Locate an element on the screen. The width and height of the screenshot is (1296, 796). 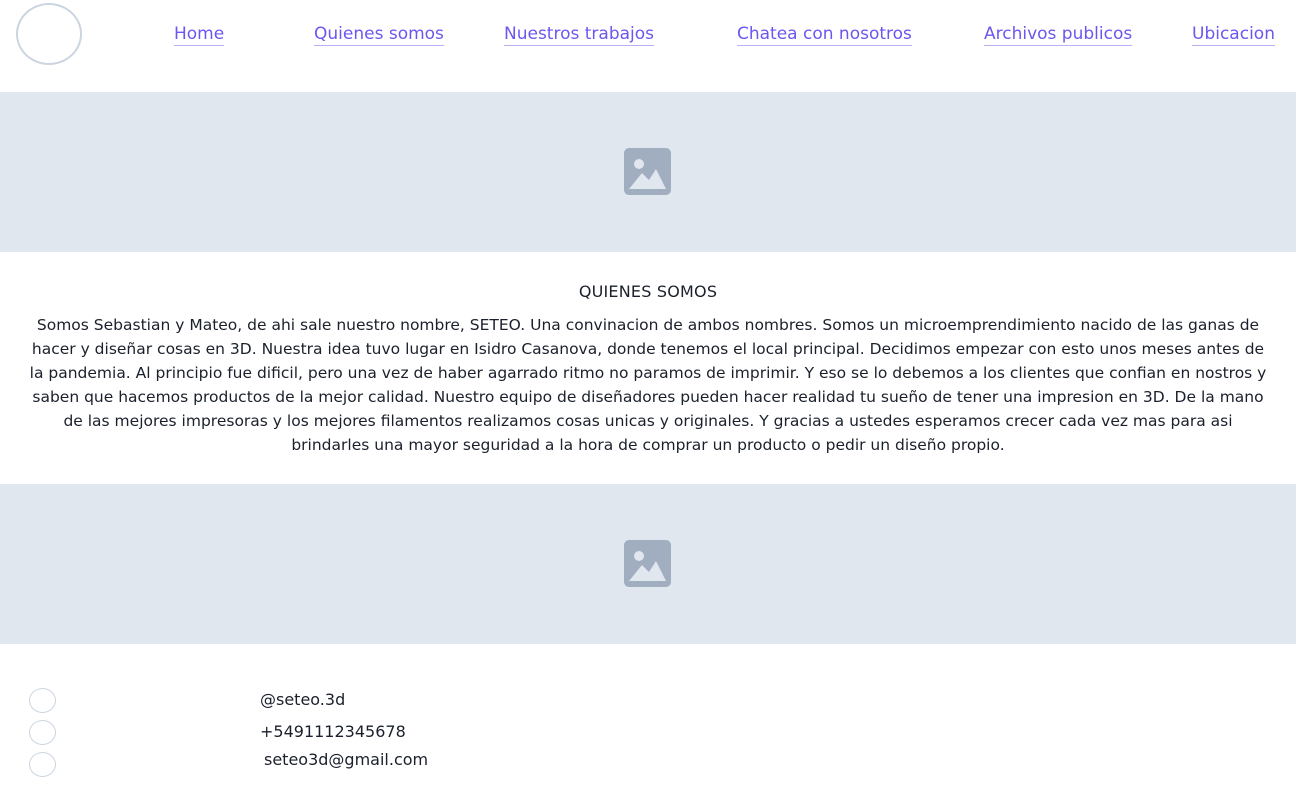
contact-phone: +5491112345678 is located at coordinates (333, 731).